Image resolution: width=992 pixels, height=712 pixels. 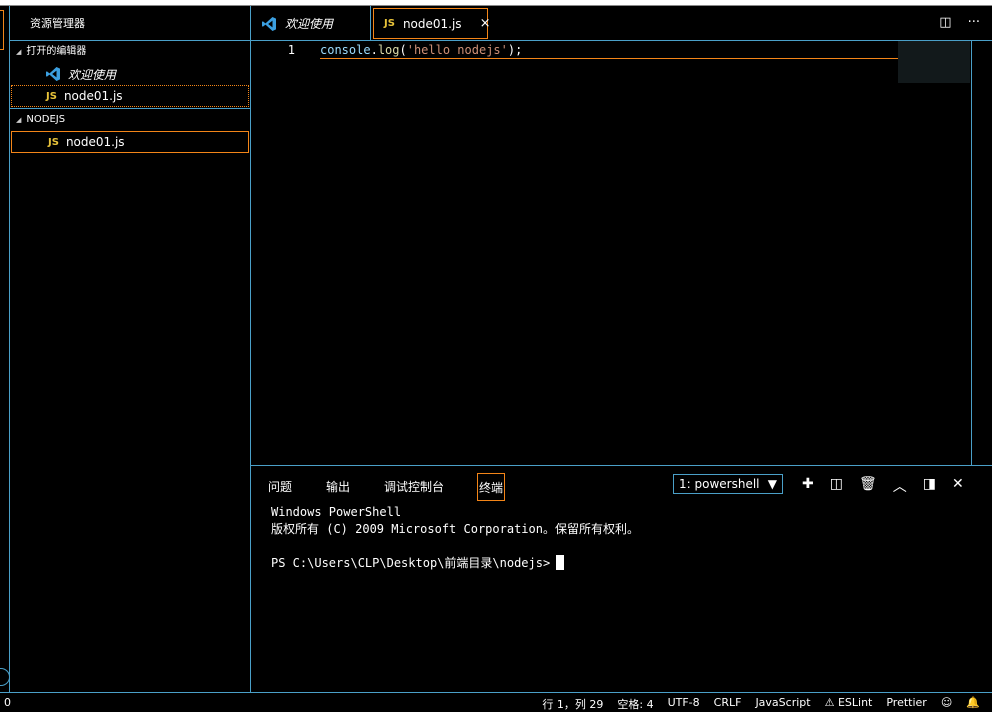 What do you see at coordinates (485, 23) in the screenshot?
I see `close-icon: ×` at bounding box center [485, 23].